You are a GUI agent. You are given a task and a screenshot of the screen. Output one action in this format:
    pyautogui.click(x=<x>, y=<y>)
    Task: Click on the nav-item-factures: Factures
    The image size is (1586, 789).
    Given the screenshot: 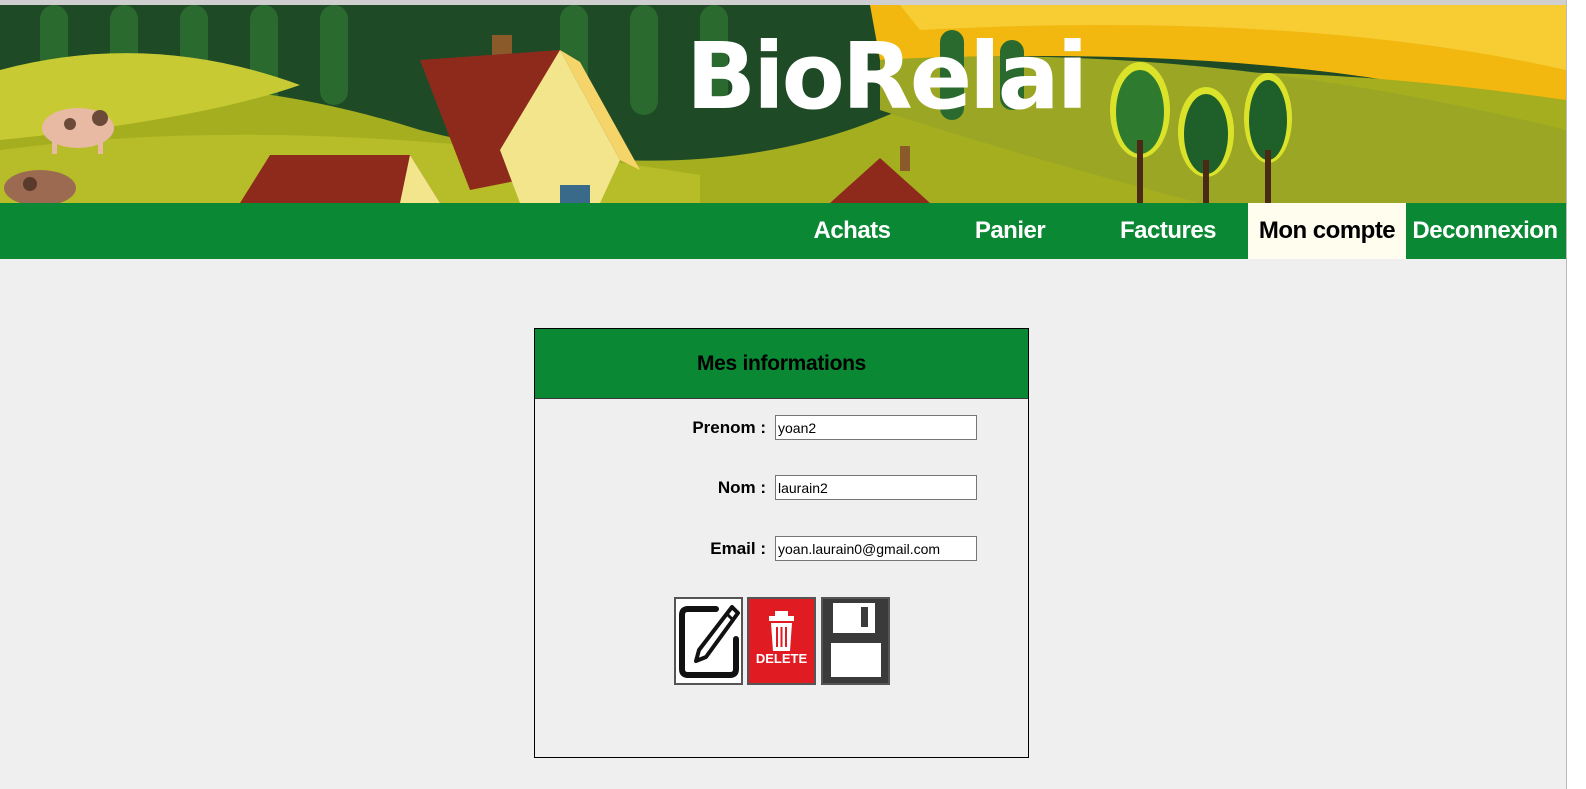 What is the action you would take?
    pyautogui.click(x=1168, y=231)
    